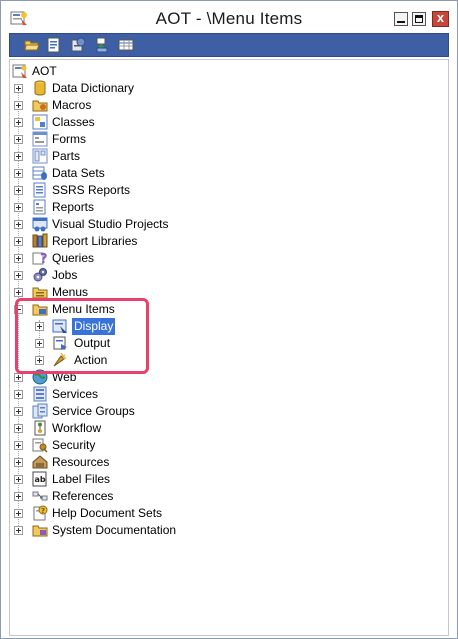 This screenshot has width=458, height=639. I want to click on tree-node-parts: Parts, so click(140, 156).